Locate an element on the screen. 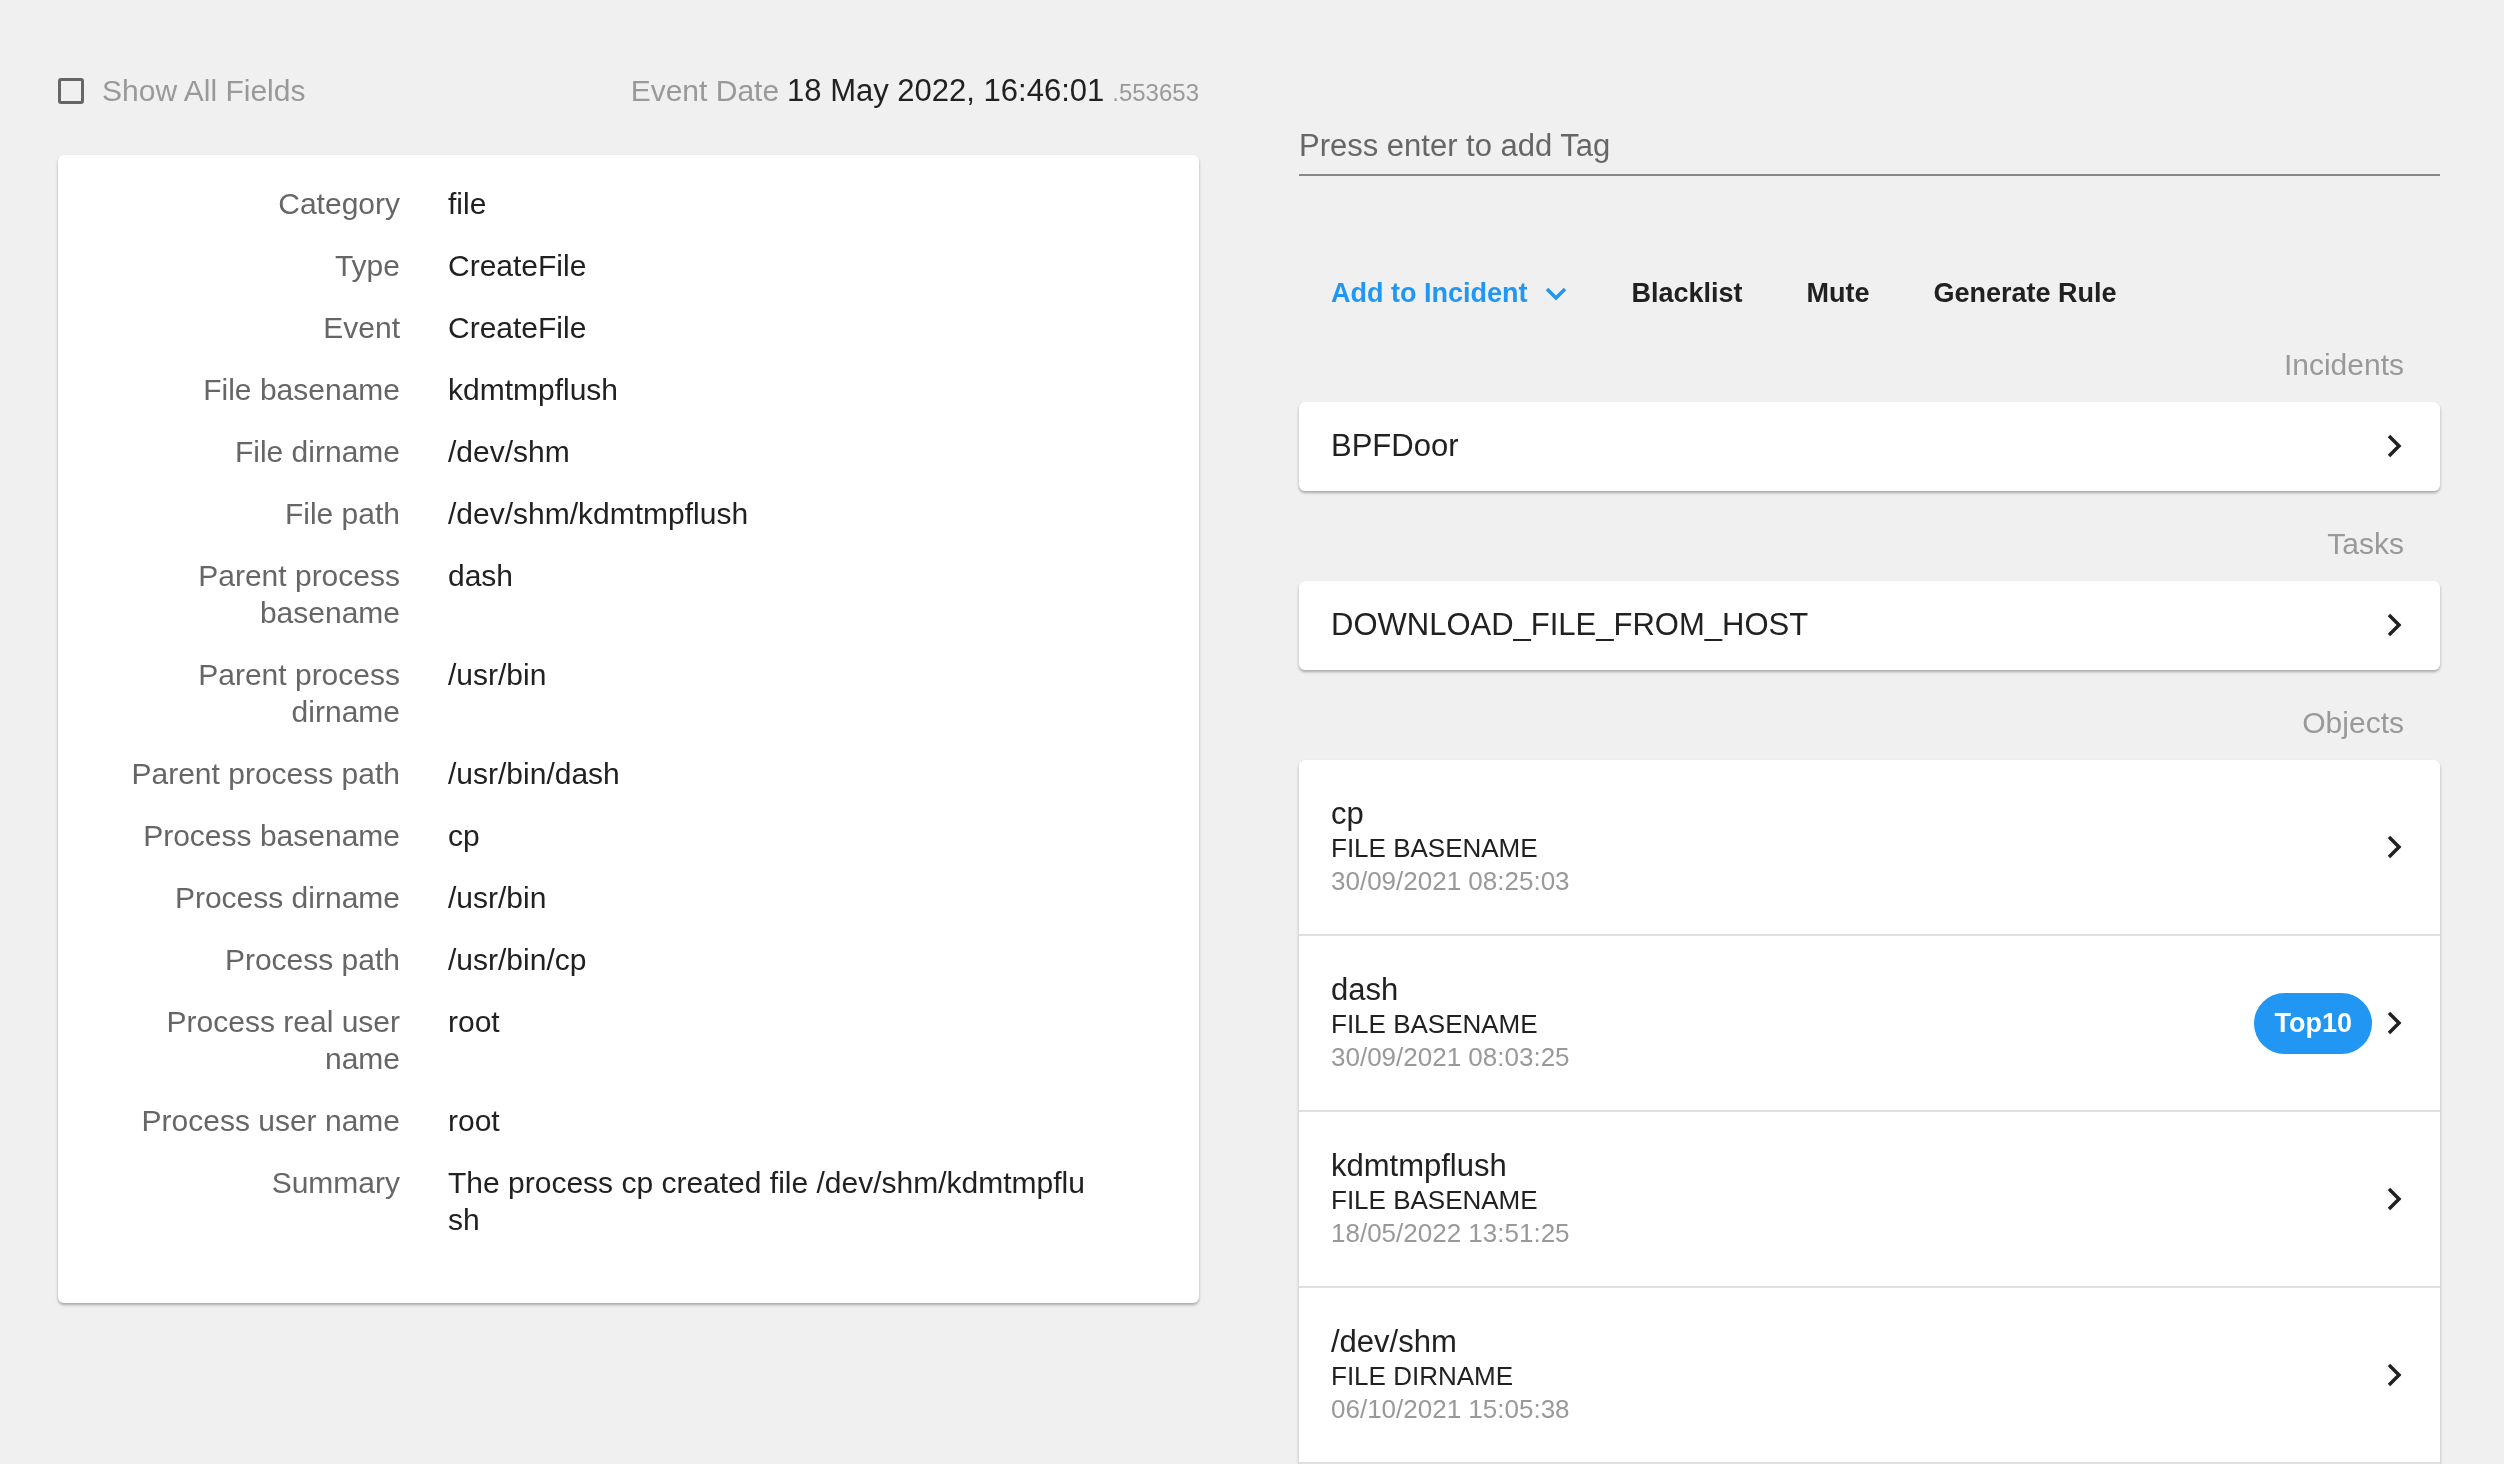  object-row: cp FILE BASENAME 30/09/2021 08:25:03 is located at coordinates (1869, 848).